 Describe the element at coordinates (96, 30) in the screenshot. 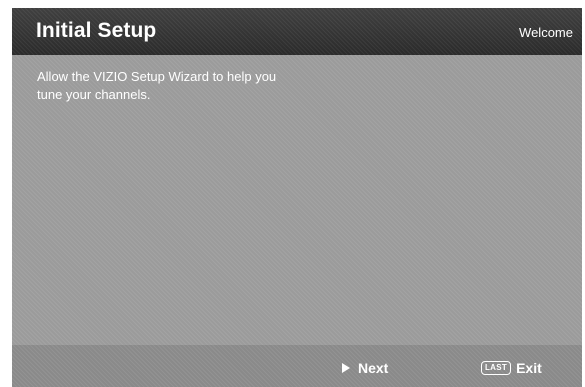

I see `page-title: Initial Setup` at that location.